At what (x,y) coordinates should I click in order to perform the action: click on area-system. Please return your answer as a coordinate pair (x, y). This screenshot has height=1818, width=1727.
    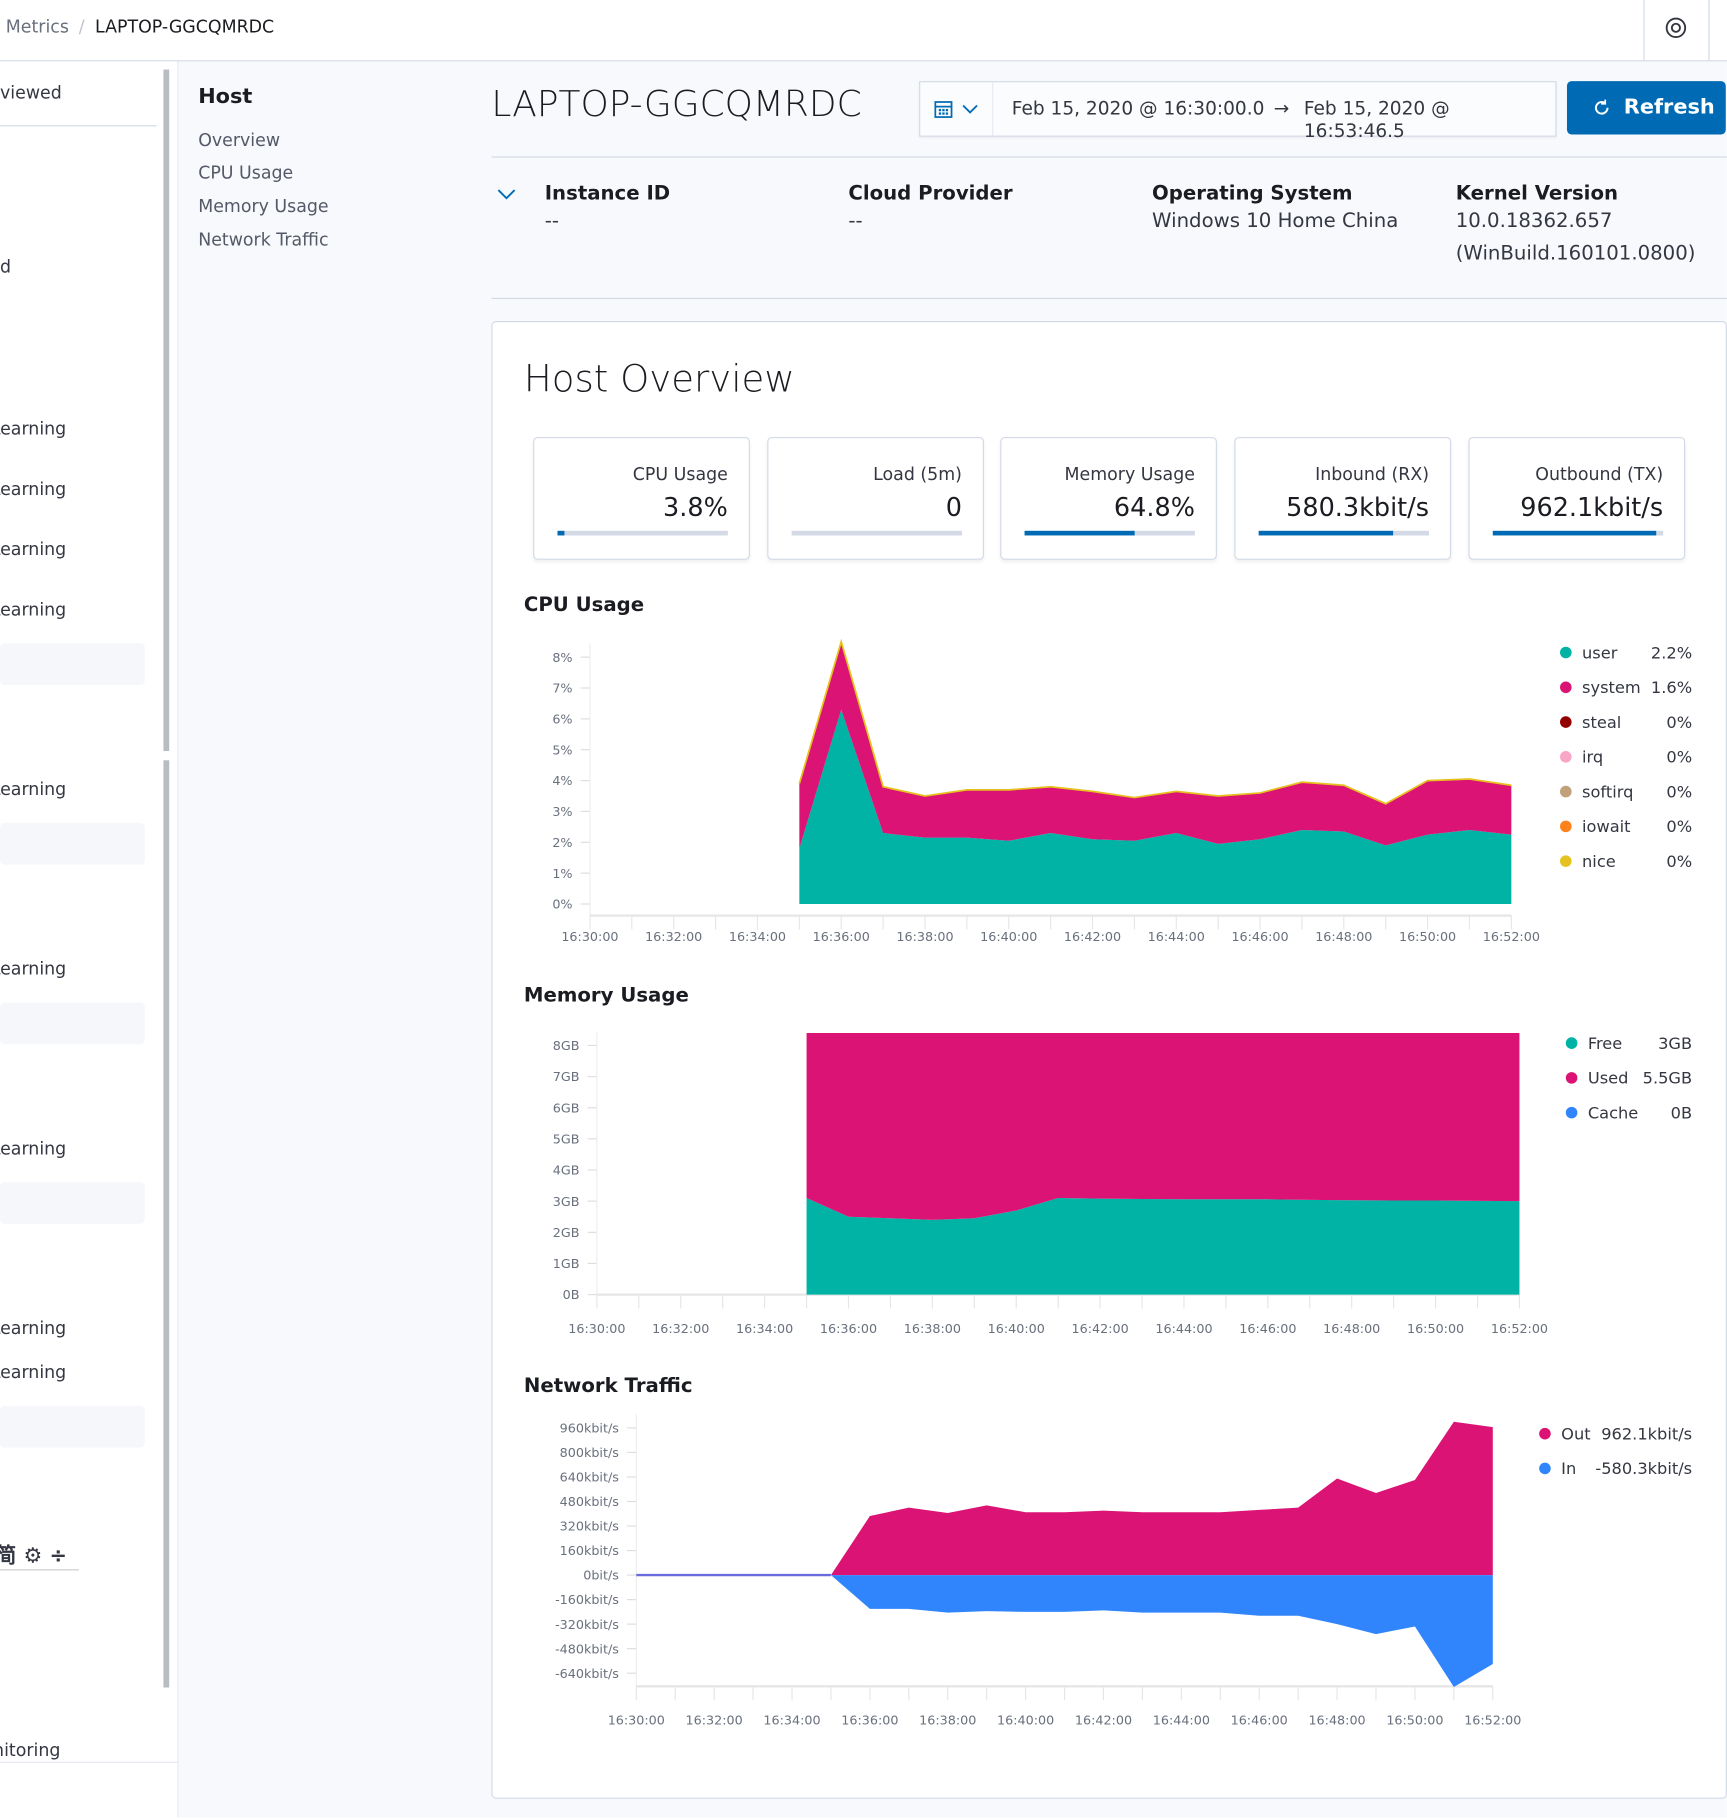
    Looking at the image, I should click on (1155, 745).